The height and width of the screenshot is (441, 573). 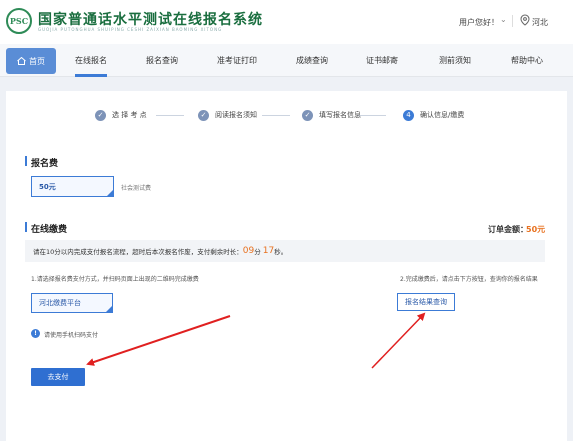 What do you see at coordinates (138, 252) in the screenshot?
I see `notice-text: 请在10分以内完成支付报名流程，超时后本次报名作废，支付剩余时长：` at bounding box center [138, 252].